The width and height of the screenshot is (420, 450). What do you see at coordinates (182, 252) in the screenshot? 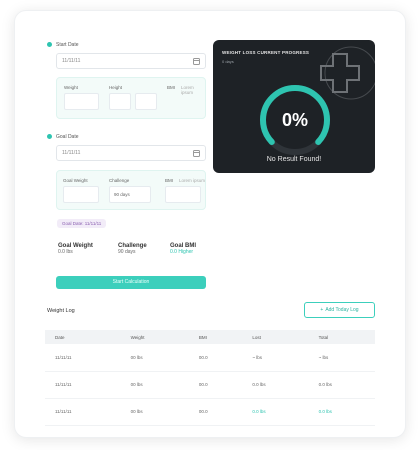
I see `summary-goal-bmi-value: 0.0 Higher` at bounding box center [182, 252].